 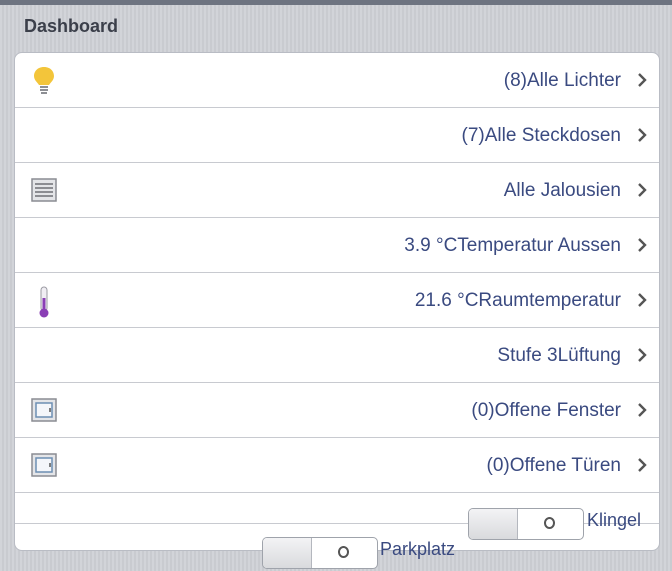 What do you see at coordinates (337, 80) in the screenshot?
I see `list-item-alle-lichter: (8)Alle Lichter` at bounding box center [337, 80].